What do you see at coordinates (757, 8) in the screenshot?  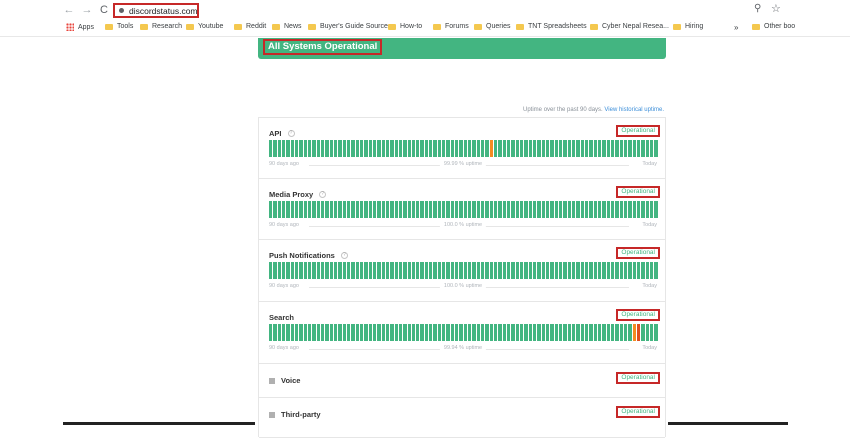 I see `search-icon: ⚲` at bounding box center [757, 8].